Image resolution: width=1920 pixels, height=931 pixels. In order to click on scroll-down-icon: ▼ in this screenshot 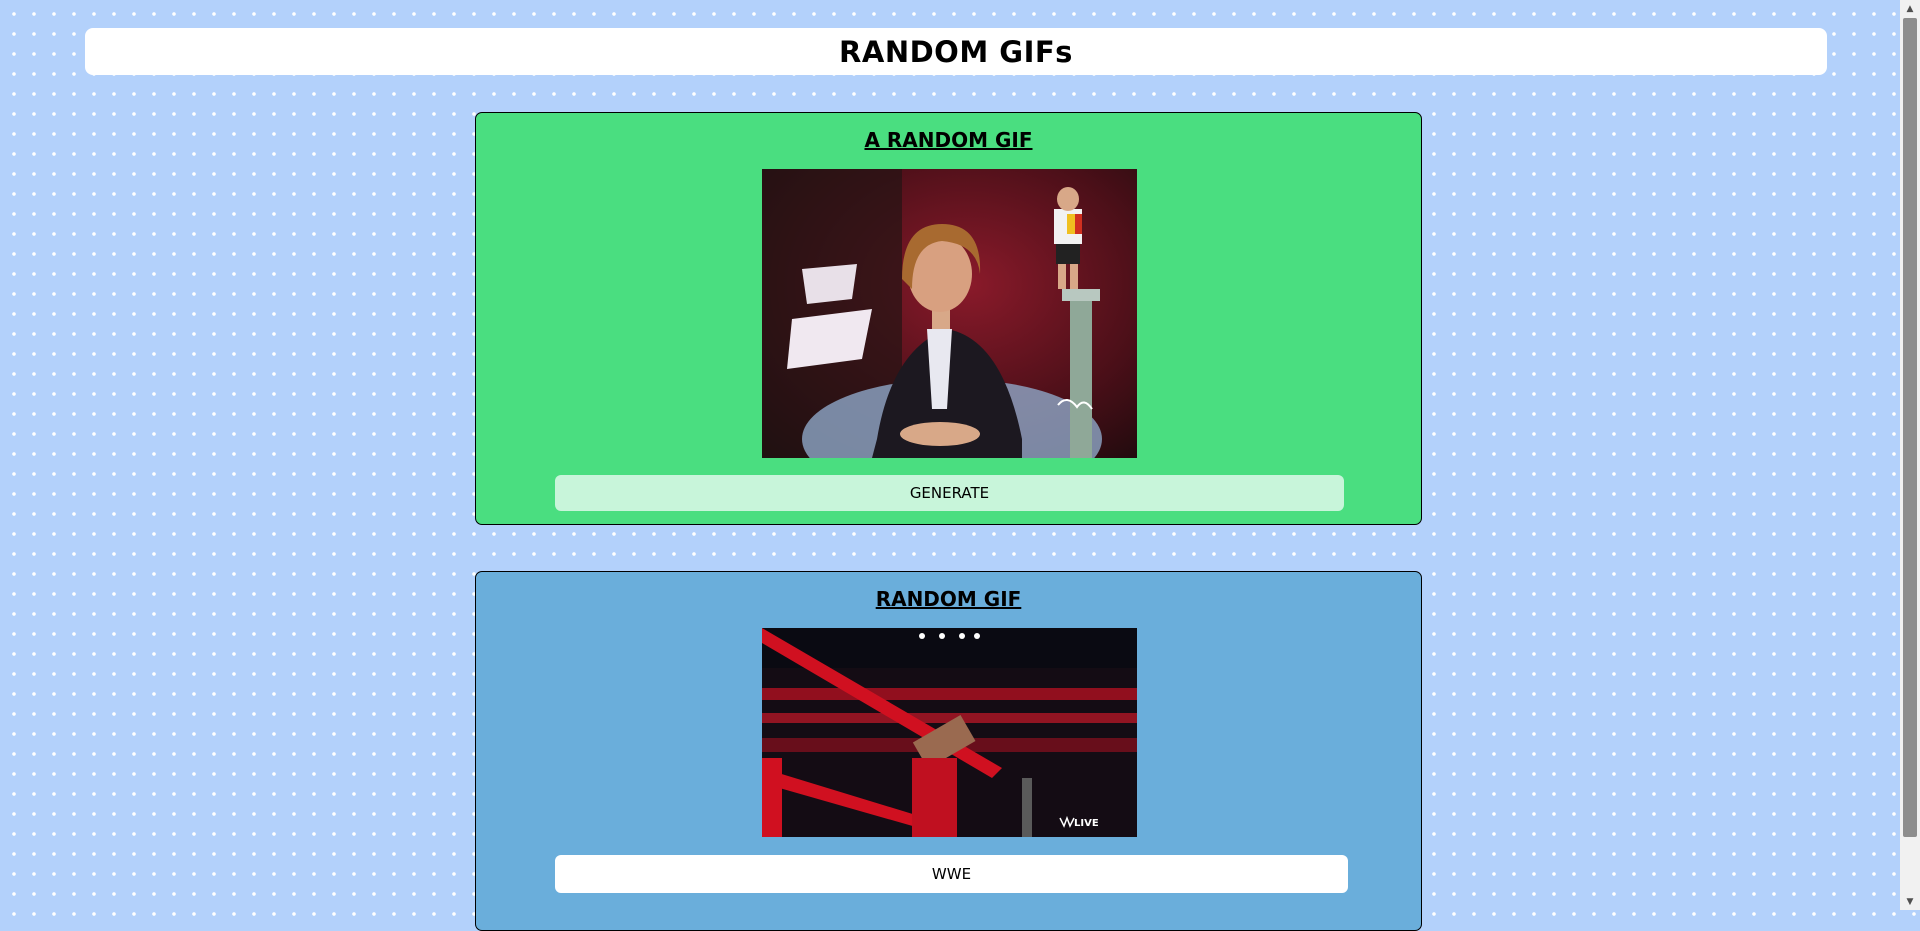, I will do `click(1910, 901)`.